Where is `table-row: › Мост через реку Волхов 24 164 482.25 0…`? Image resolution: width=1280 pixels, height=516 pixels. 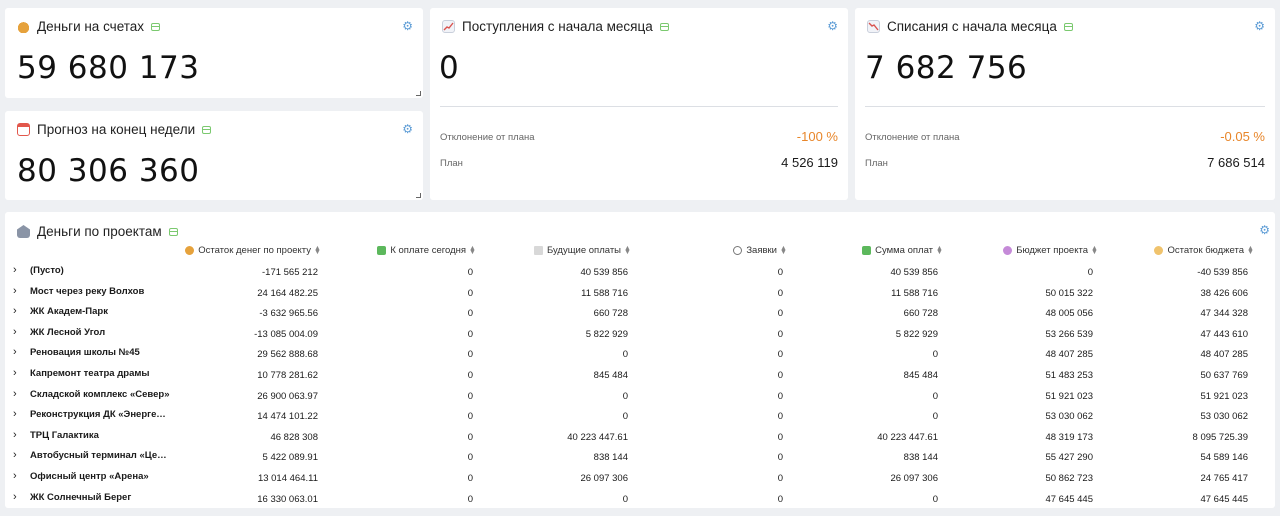
table-row: › Мост через реку Волхов 24 164 482.25 0… is located at coordinates (630, 293).